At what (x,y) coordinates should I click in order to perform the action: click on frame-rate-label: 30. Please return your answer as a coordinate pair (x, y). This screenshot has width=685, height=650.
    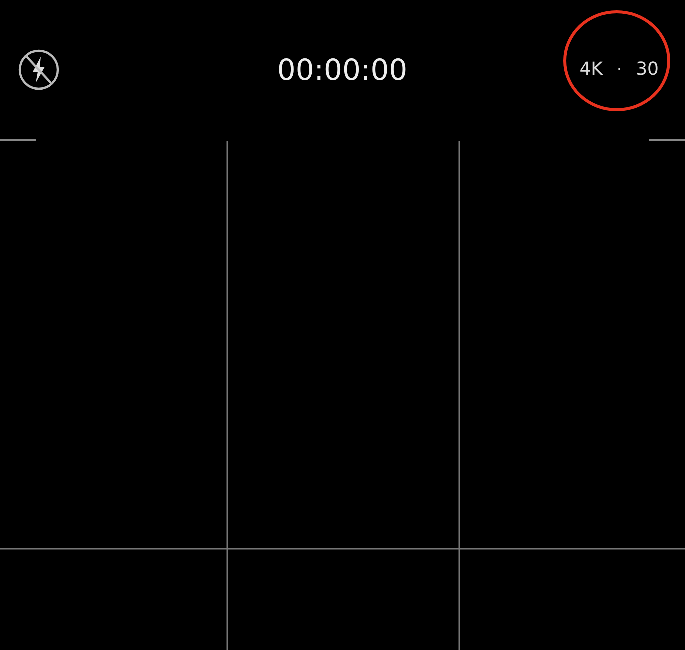
    Looking at the image, I should click on (647, 69).